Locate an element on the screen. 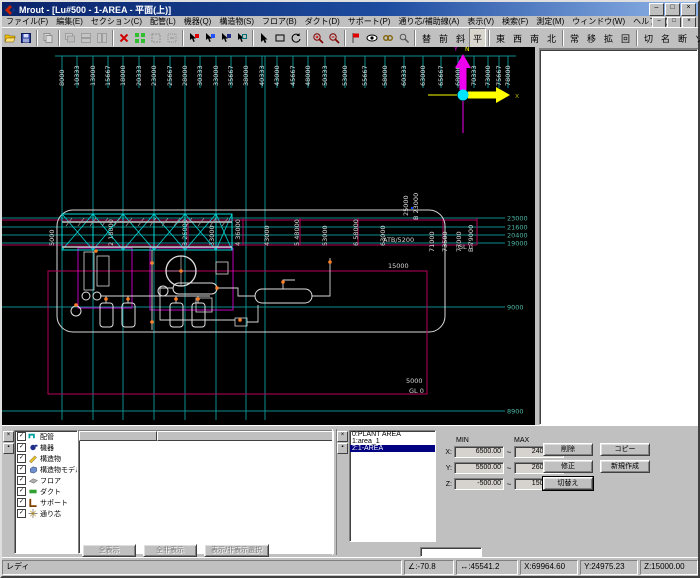  bottom-edit-strip is located at coordinates (451, 552).